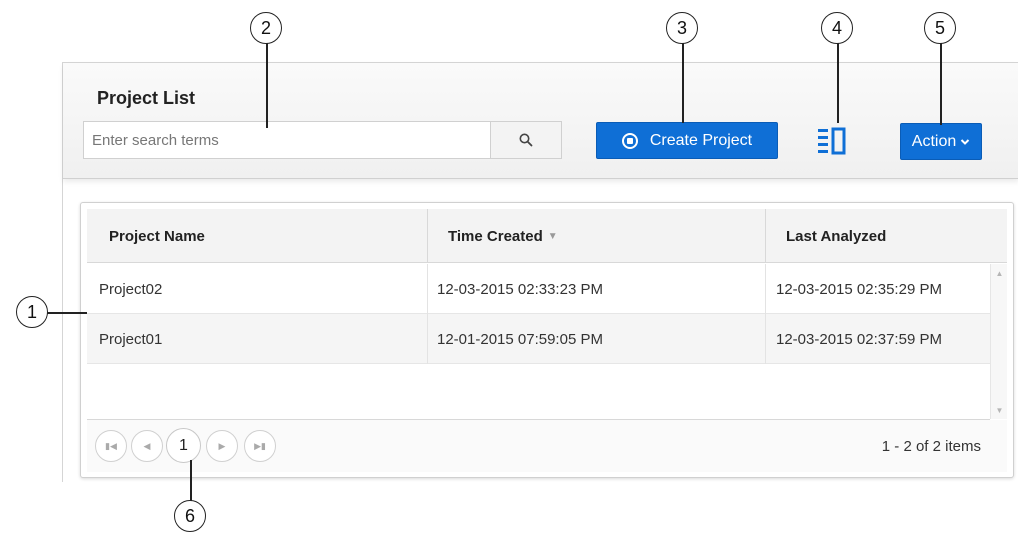  I want to click on last-page-icon: ▶▮, so click(260, 445).